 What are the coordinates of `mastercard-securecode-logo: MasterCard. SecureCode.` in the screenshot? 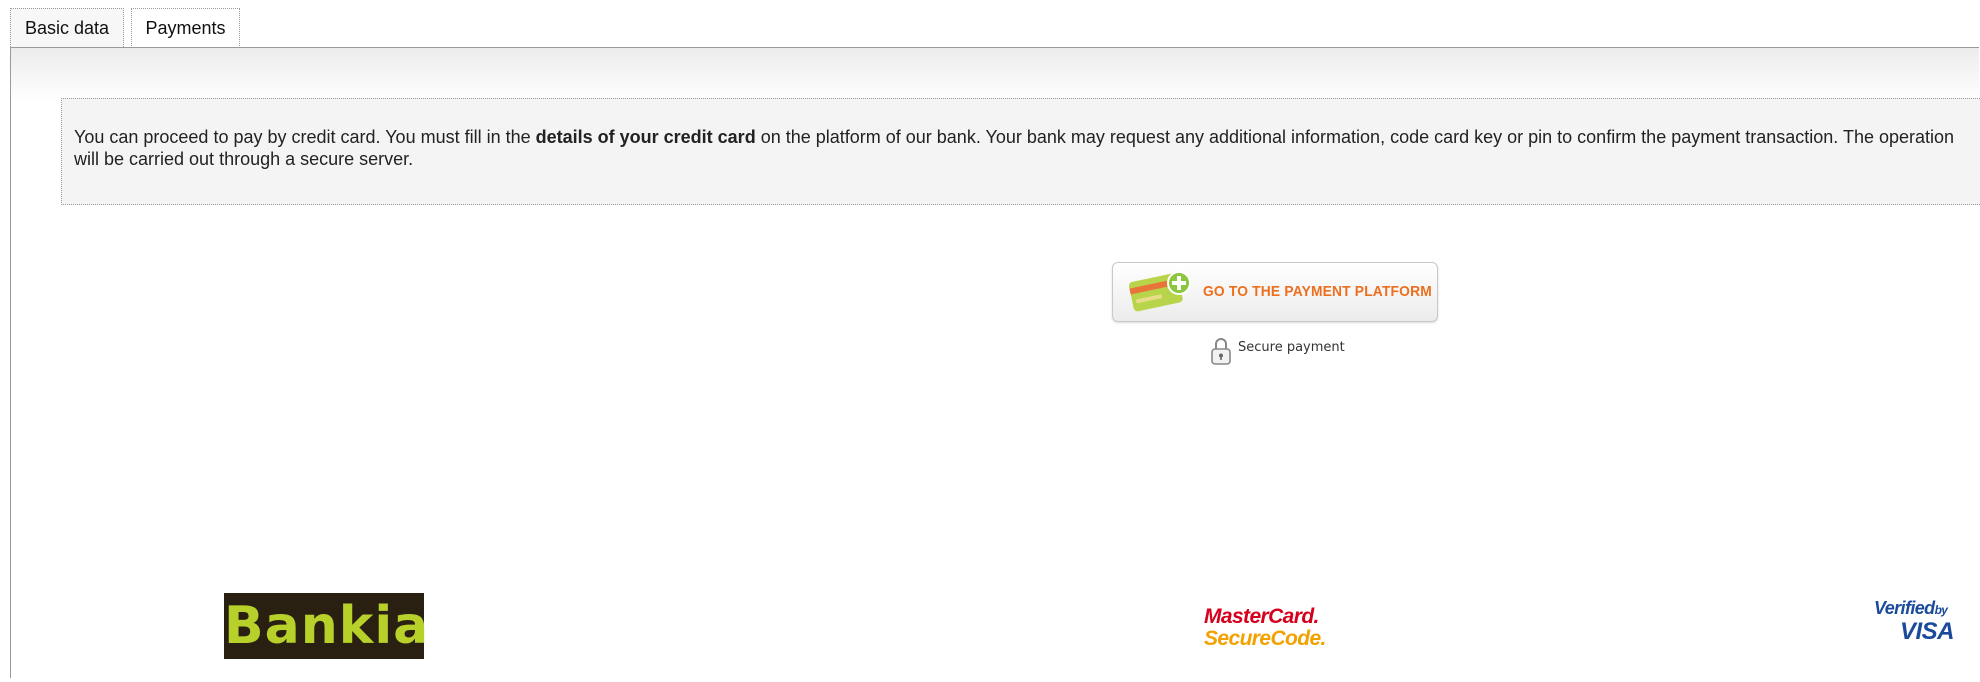 It's located at (1269, 629).